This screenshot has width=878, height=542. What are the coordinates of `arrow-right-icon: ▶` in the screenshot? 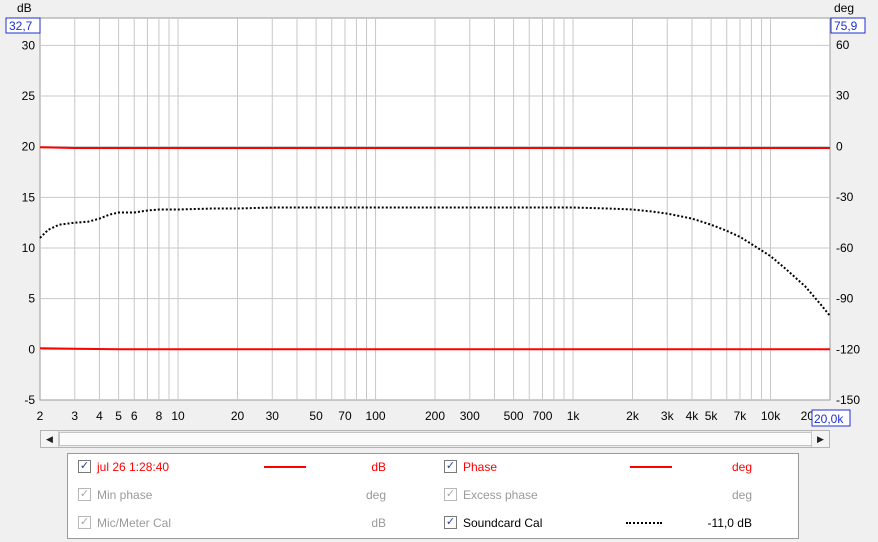 It's located at (820, 439).